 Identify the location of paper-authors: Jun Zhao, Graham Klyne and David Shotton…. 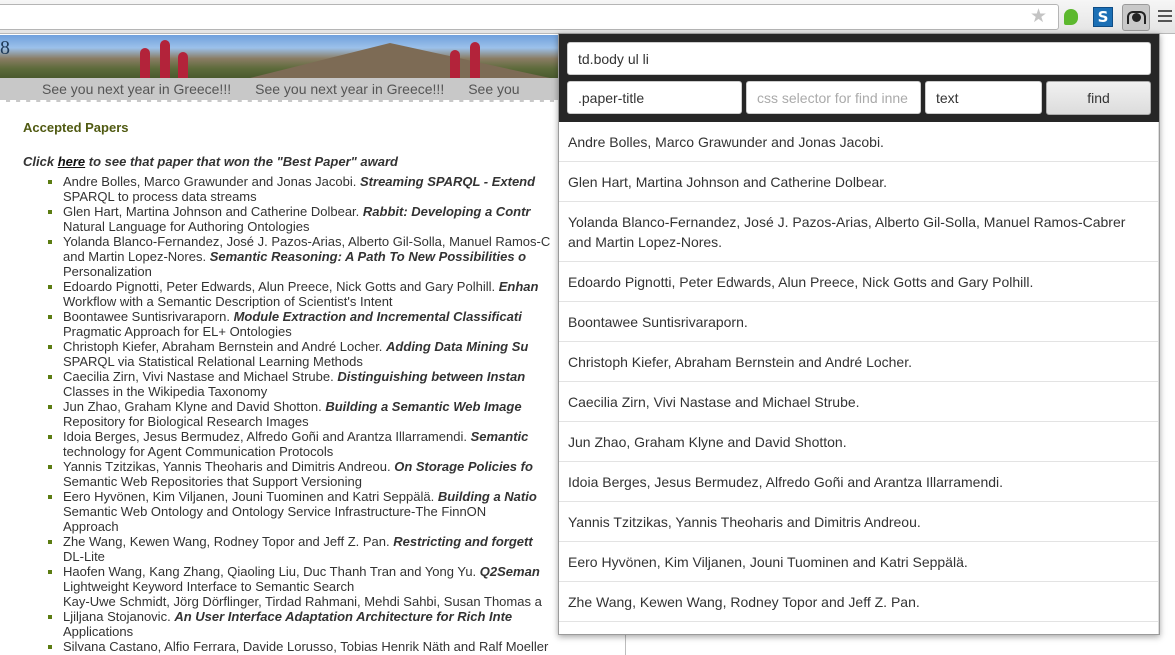
(192, 406).